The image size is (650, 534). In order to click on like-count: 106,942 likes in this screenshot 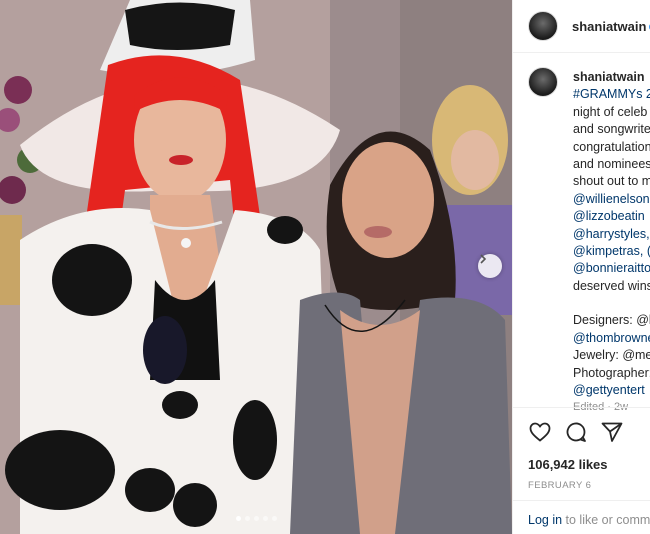, I will do `click(568, 464)`.